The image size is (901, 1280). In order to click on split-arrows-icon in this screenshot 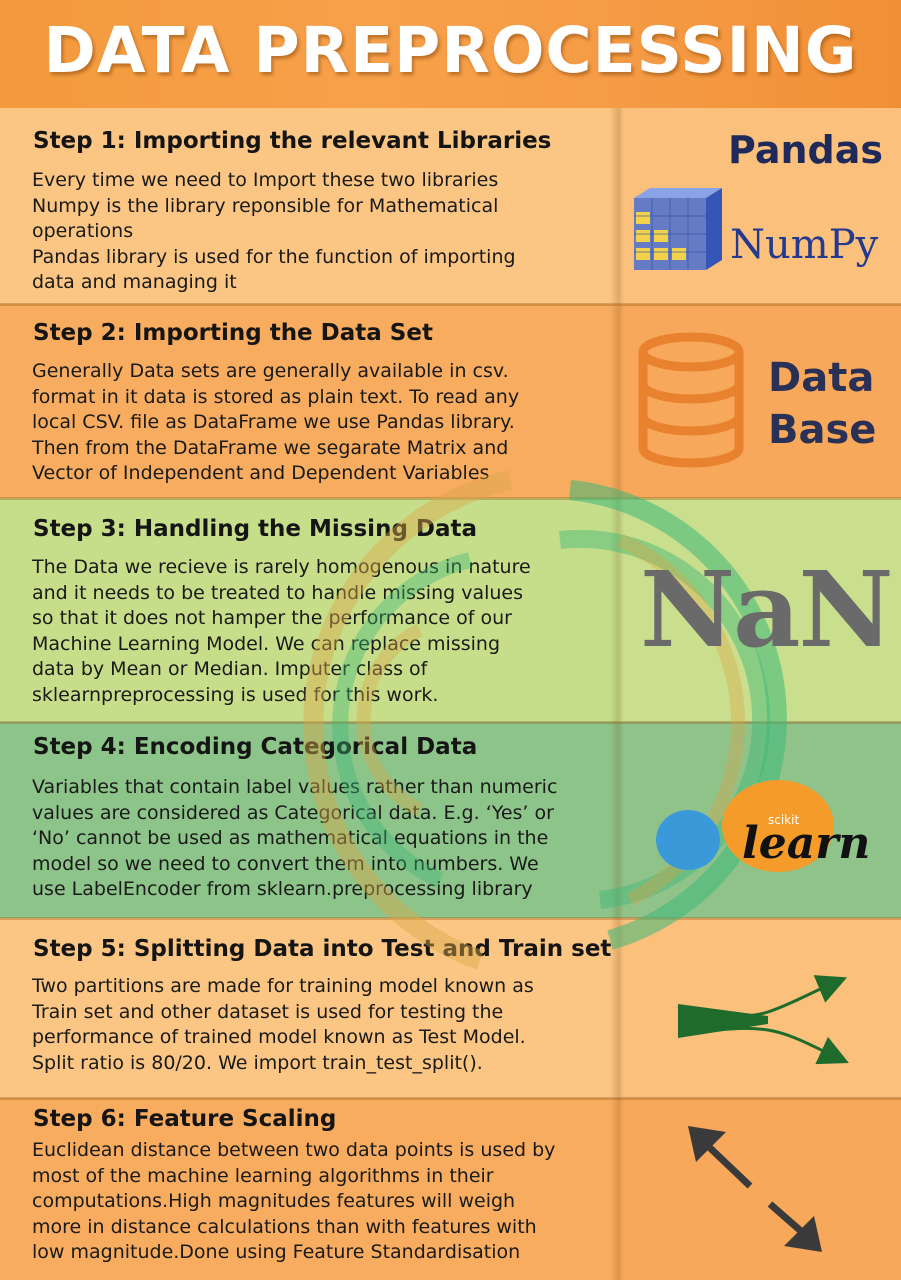, I will do `click(763, 1020)`.